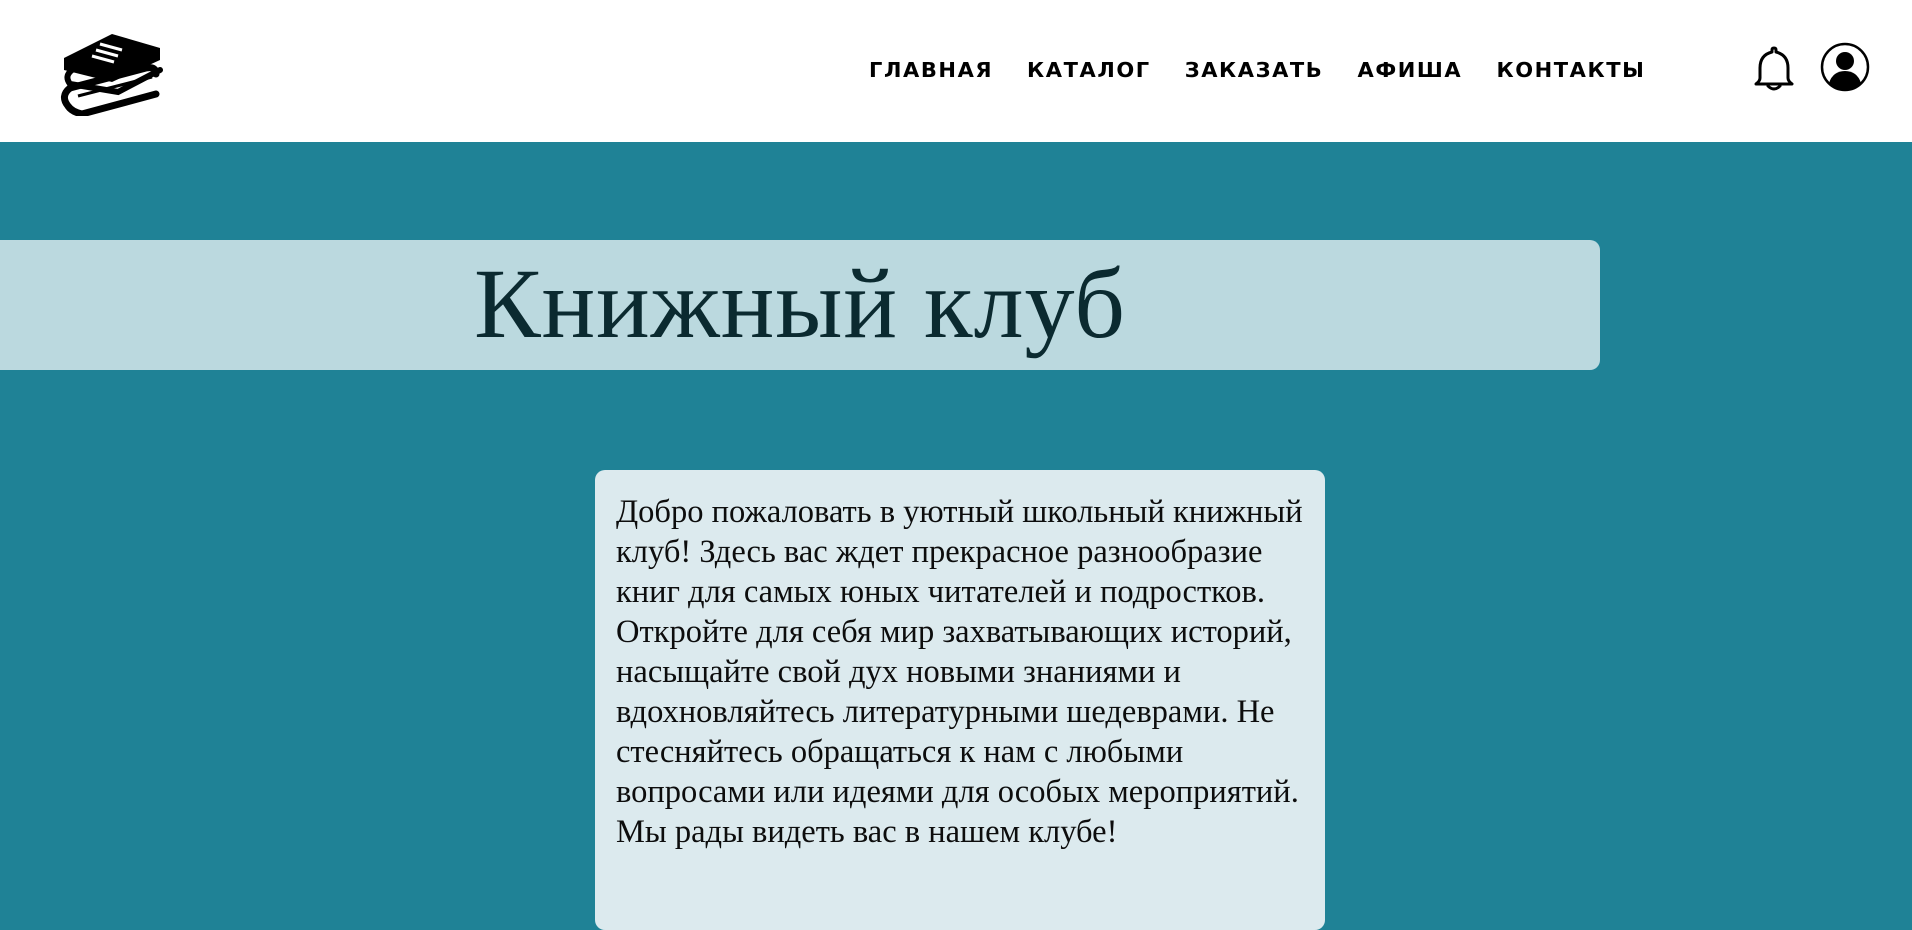  I want to click on nav-item-contacts: КОНТАКТЫ, so click(1570, 70).